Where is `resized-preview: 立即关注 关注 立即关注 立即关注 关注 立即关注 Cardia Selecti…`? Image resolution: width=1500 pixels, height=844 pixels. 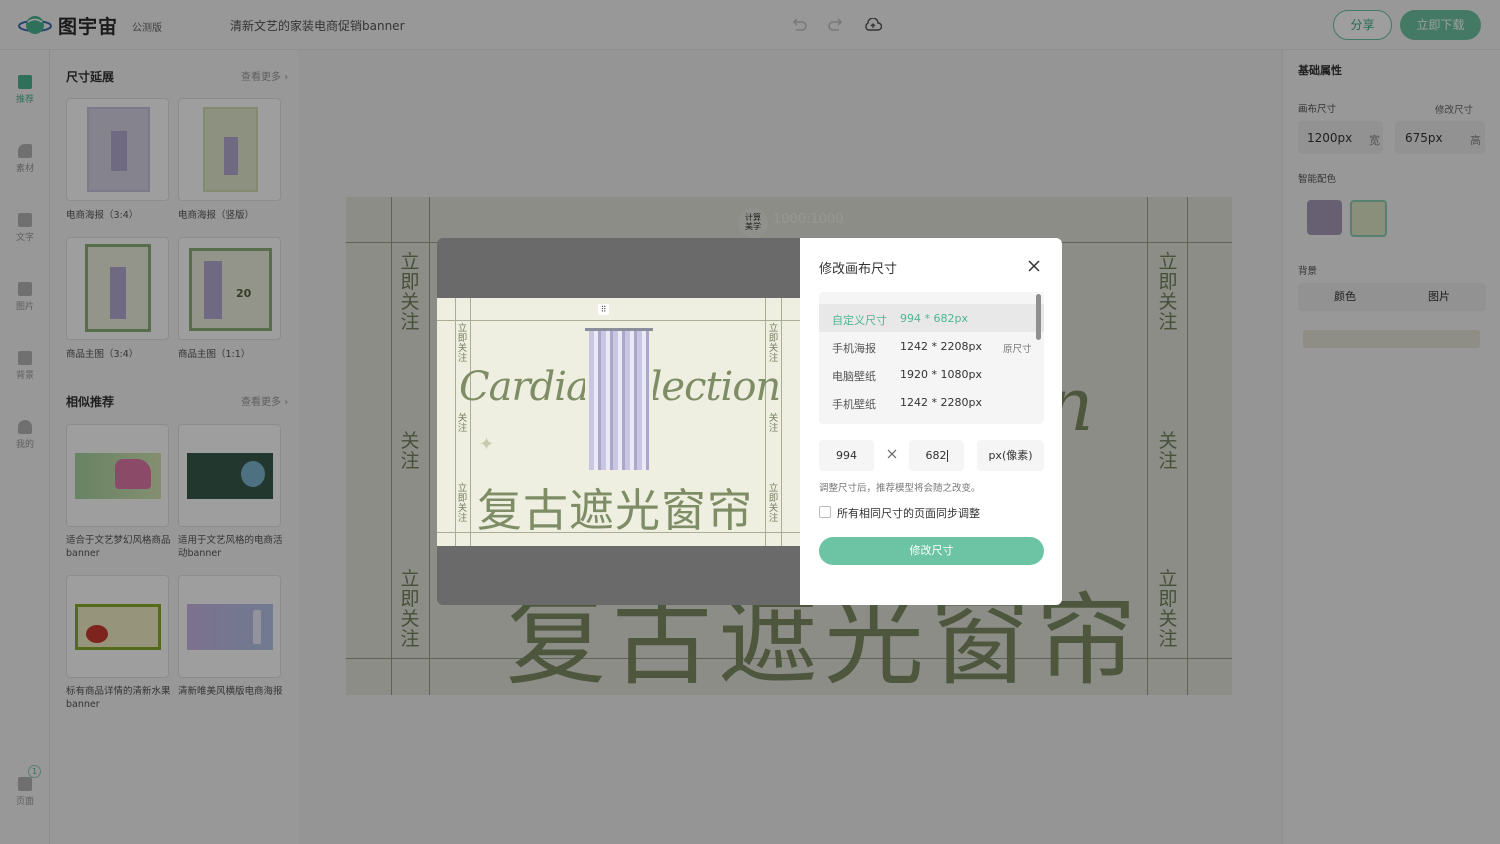
resized-preview: 立即关注 关注 立即关注 立即关注 关注 立即关注 Cardia Selecti… is located at coordinates (618, 422).